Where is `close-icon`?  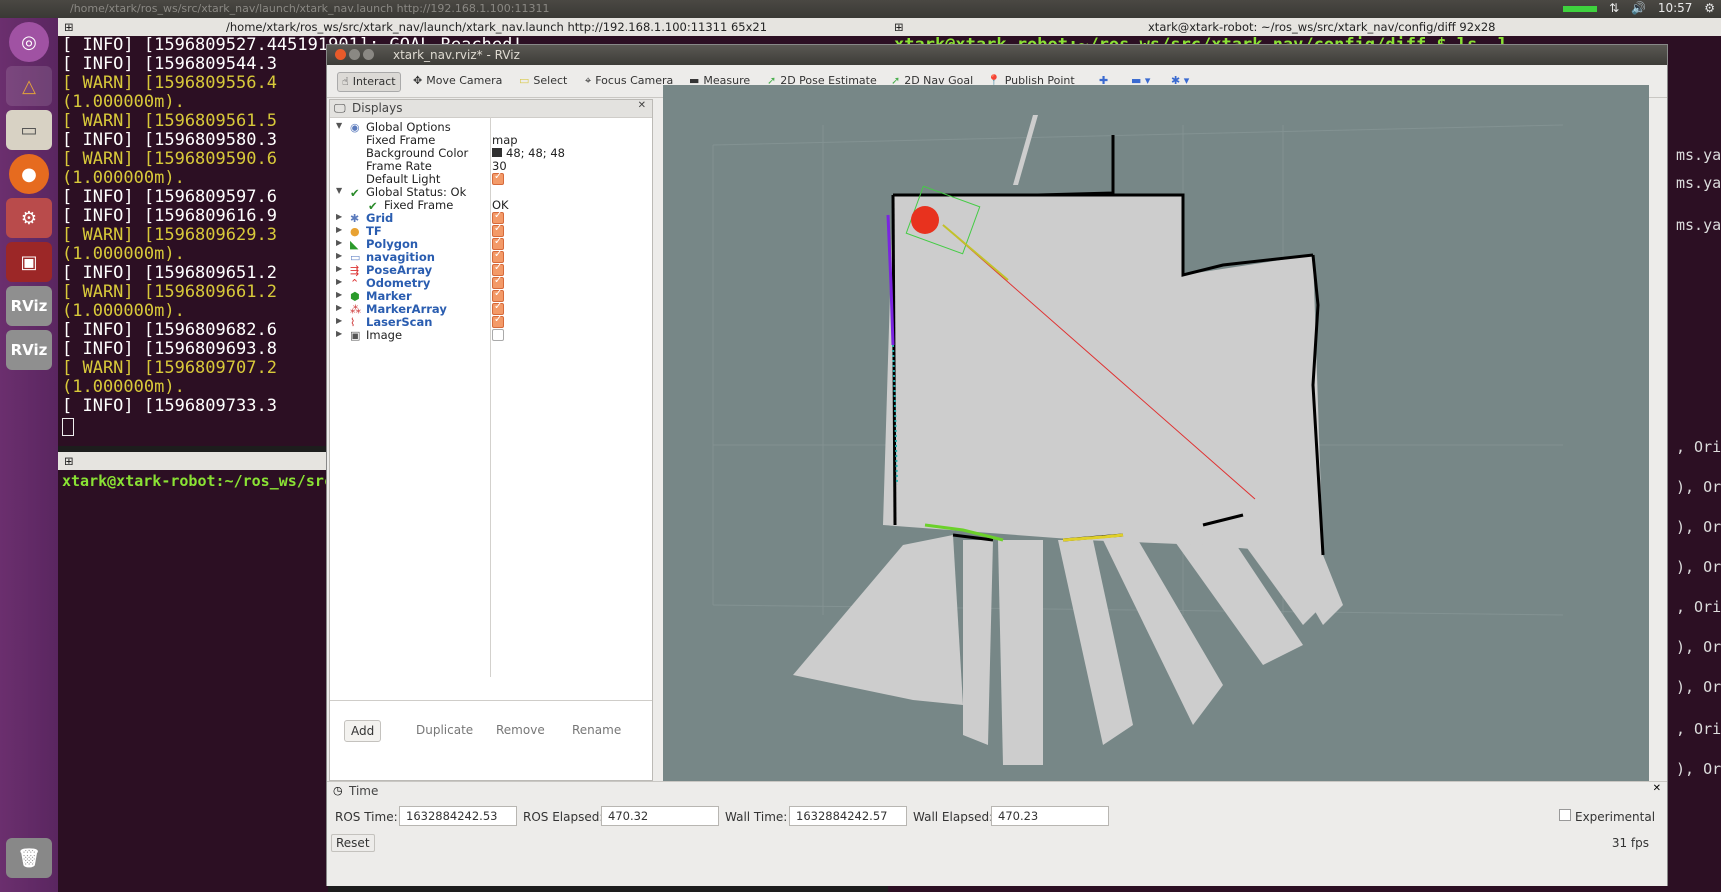
close-icon is located at coordinates (340, 54).